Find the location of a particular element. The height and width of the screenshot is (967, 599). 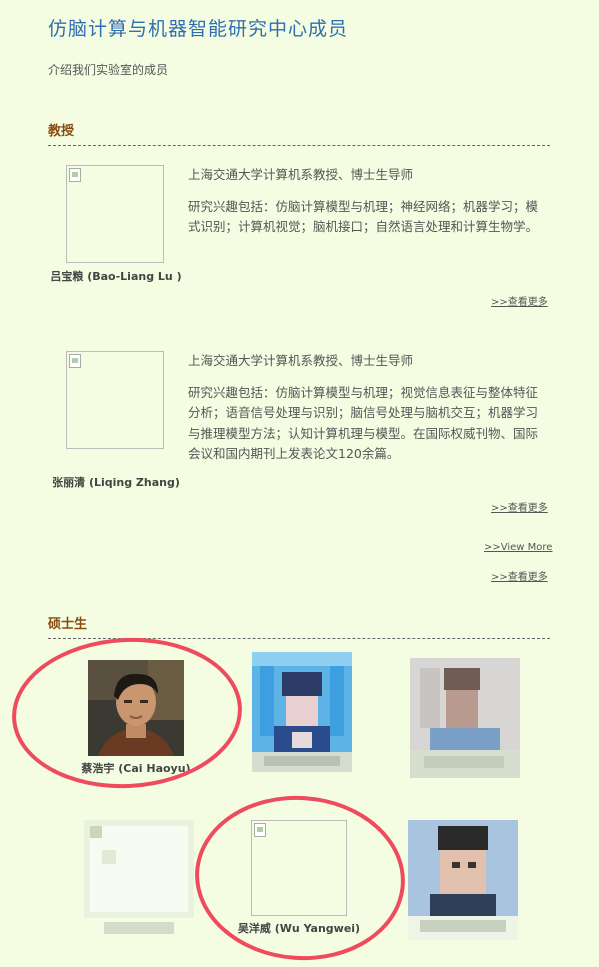

page-title: 仿脑计算与机器智能研究中心成员 is located at coordinates (198, 29).